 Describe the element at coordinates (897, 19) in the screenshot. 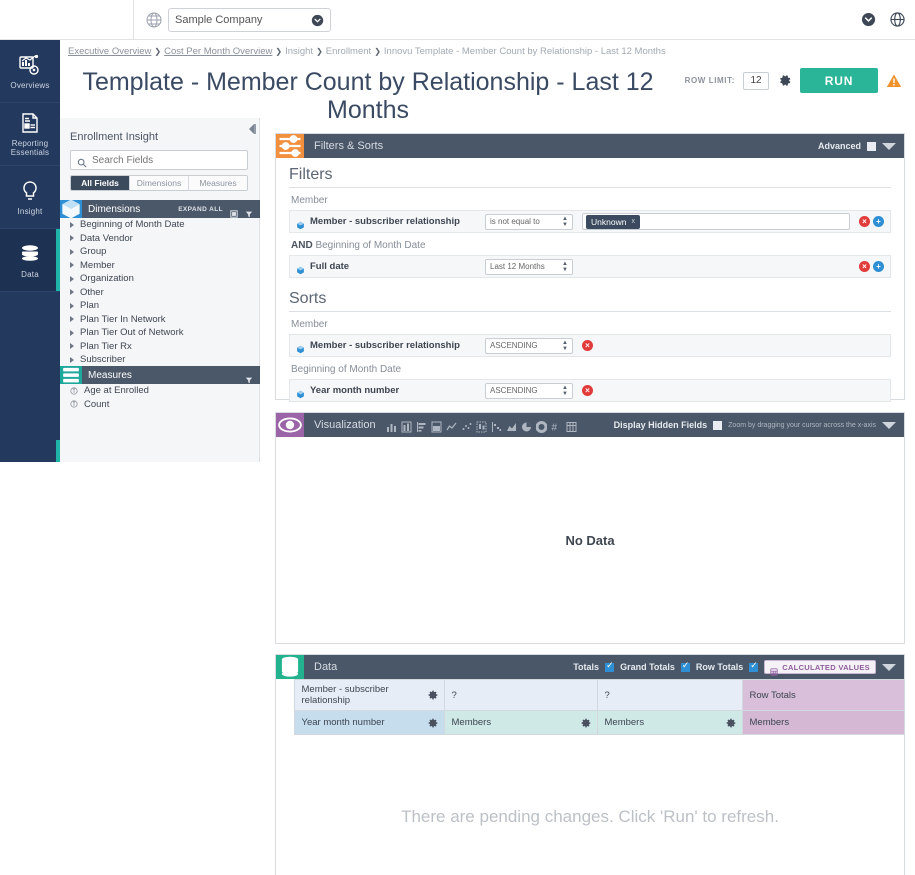

I see `help-globe-icon` at that location.